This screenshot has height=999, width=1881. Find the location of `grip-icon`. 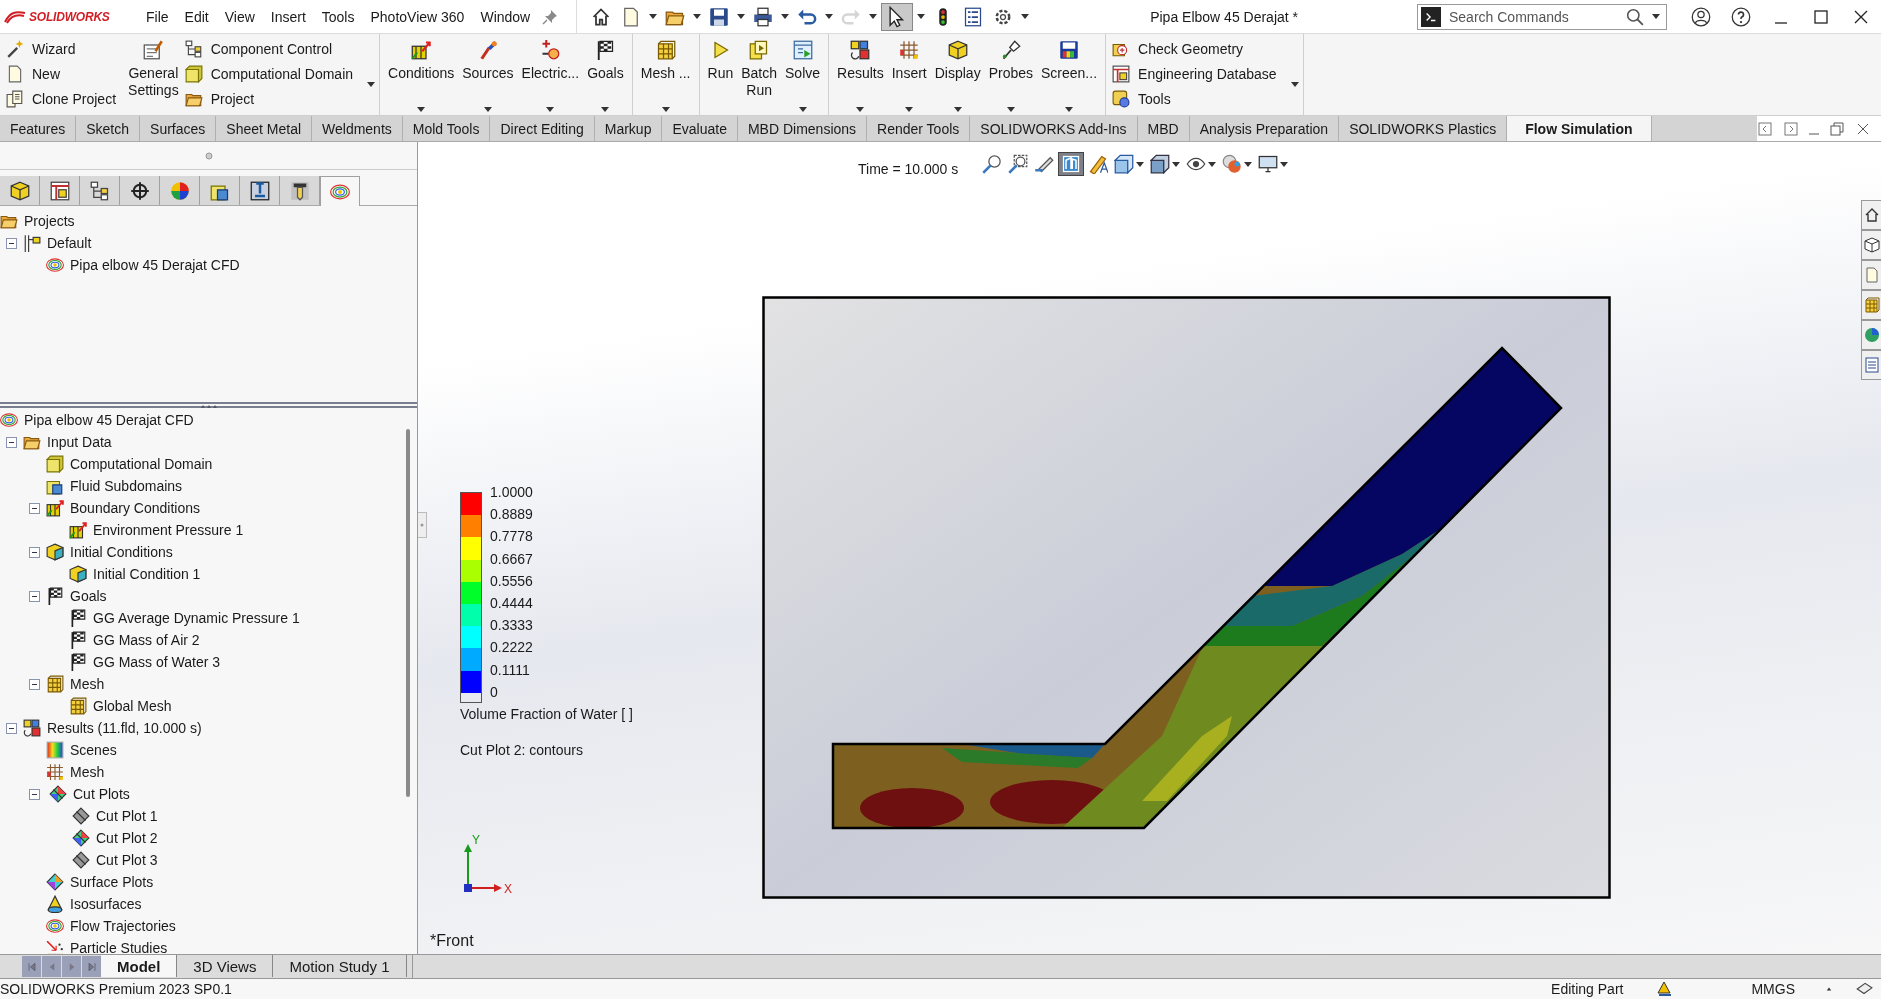

grip-icon is located at coordinates (208, 155).